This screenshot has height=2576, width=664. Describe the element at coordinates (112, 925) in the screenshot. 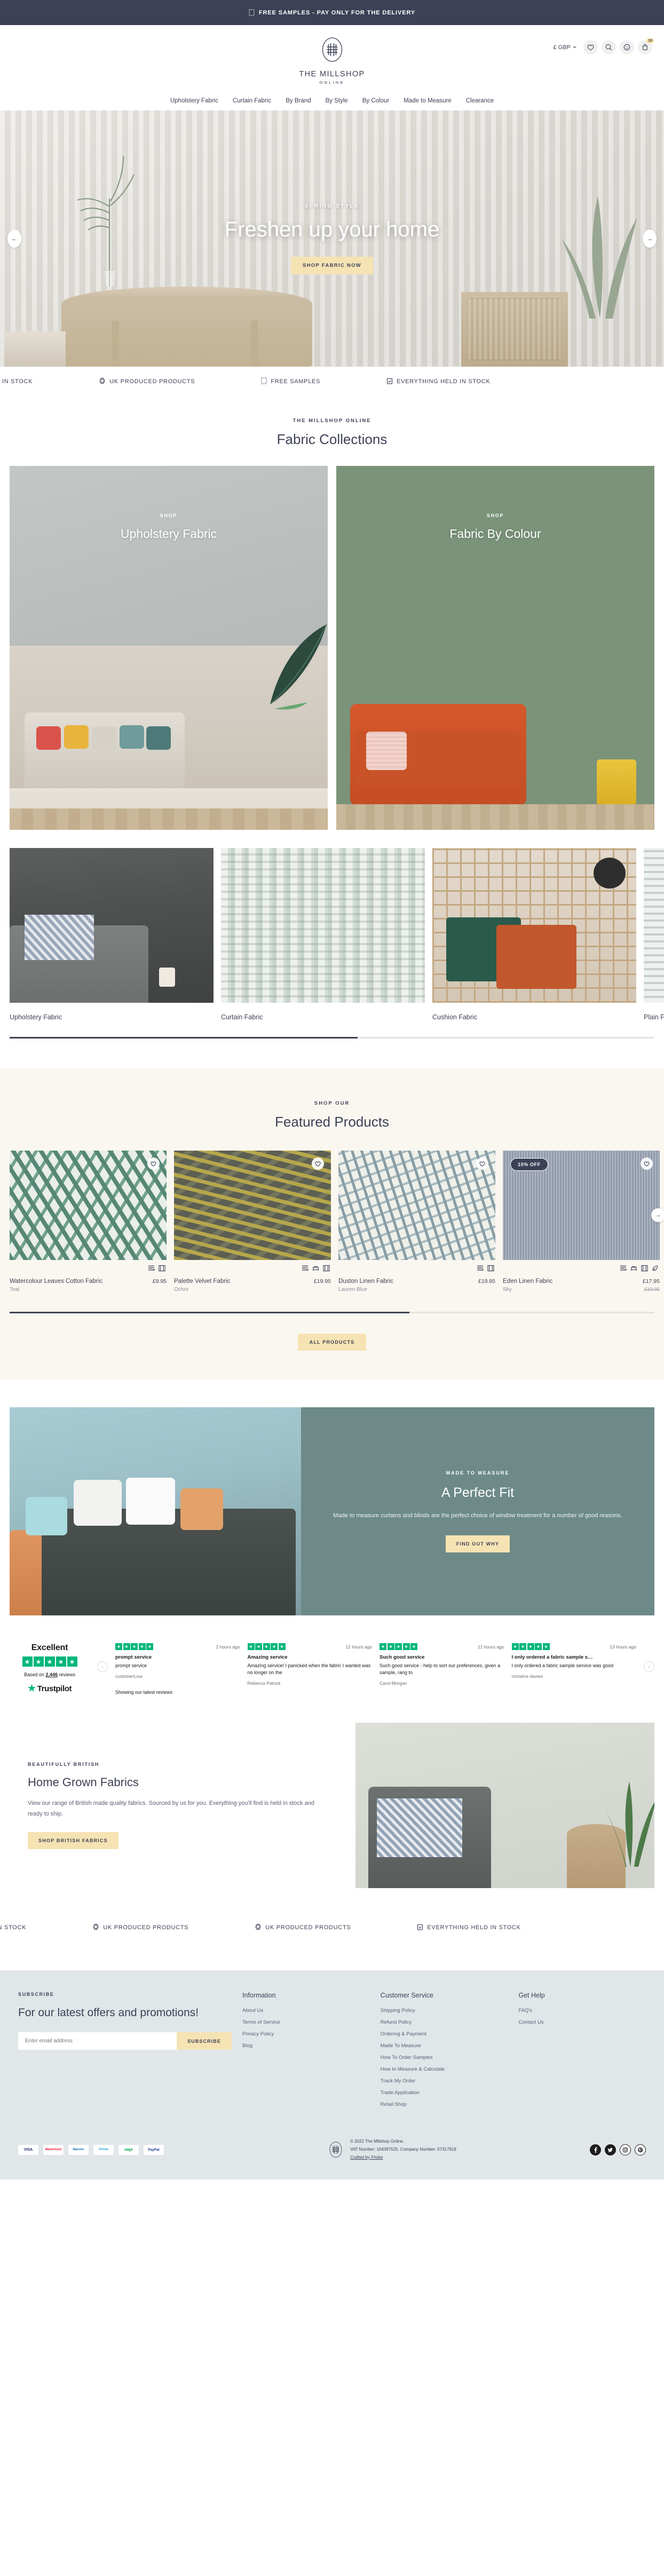

I see `type-image` at that location.